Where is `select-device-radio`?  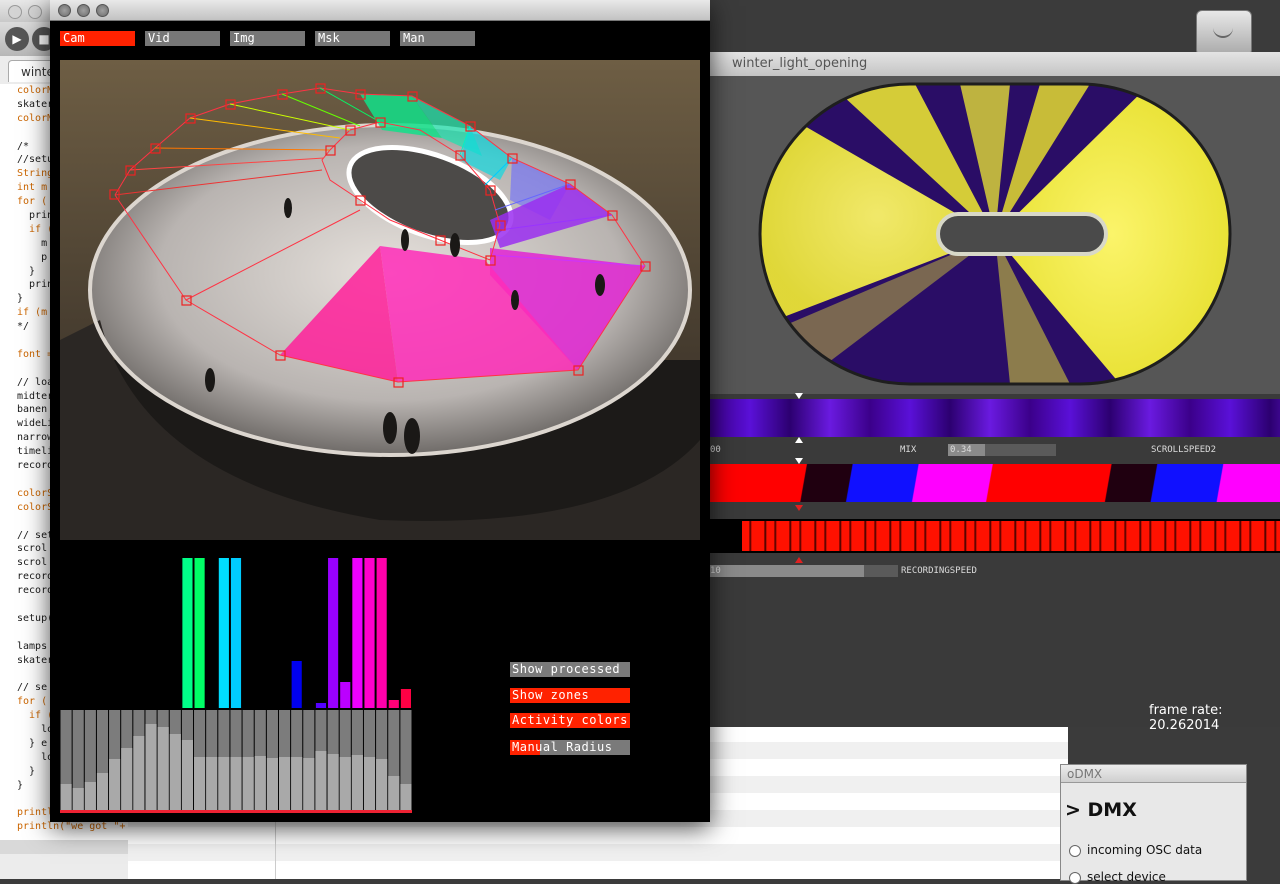 select-device-radio is located at coordinates (1075, 878).